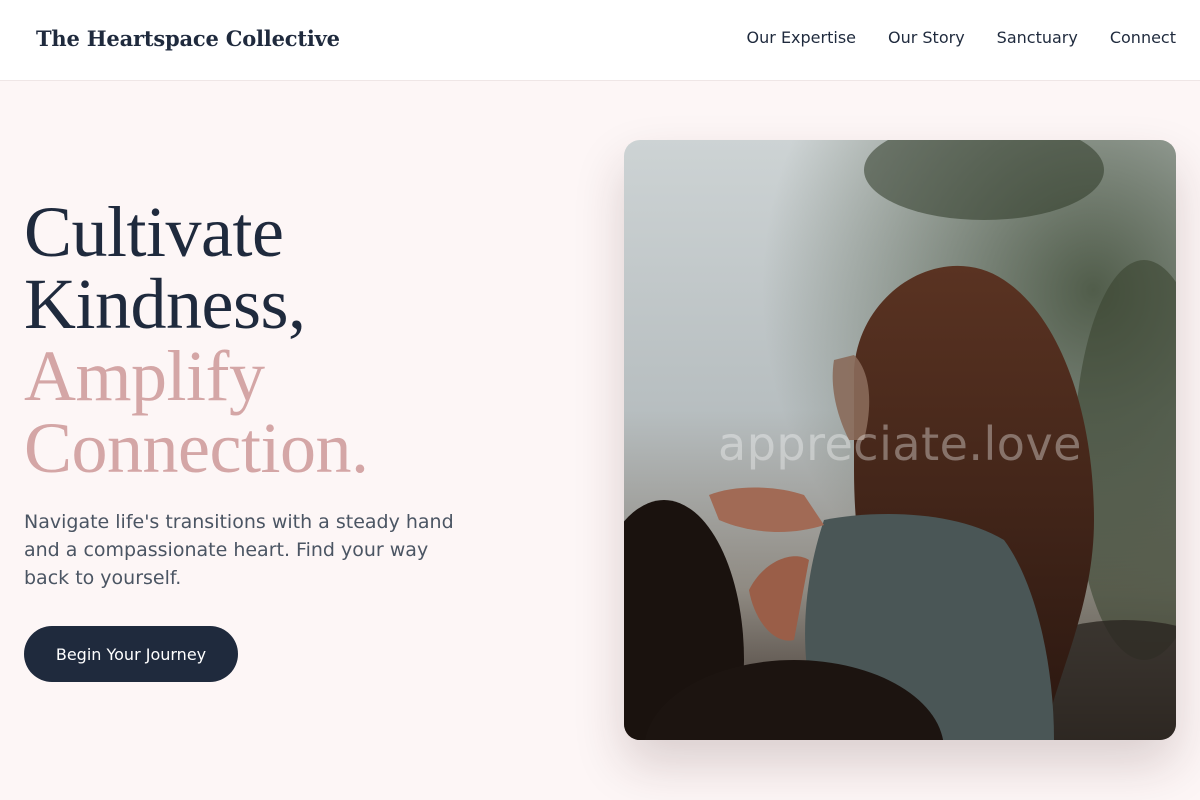  What do you see at coordinates (165, 304) in the screenshot?
I see `headline-line-2: Kindness,` at bounding box center [165, 304].